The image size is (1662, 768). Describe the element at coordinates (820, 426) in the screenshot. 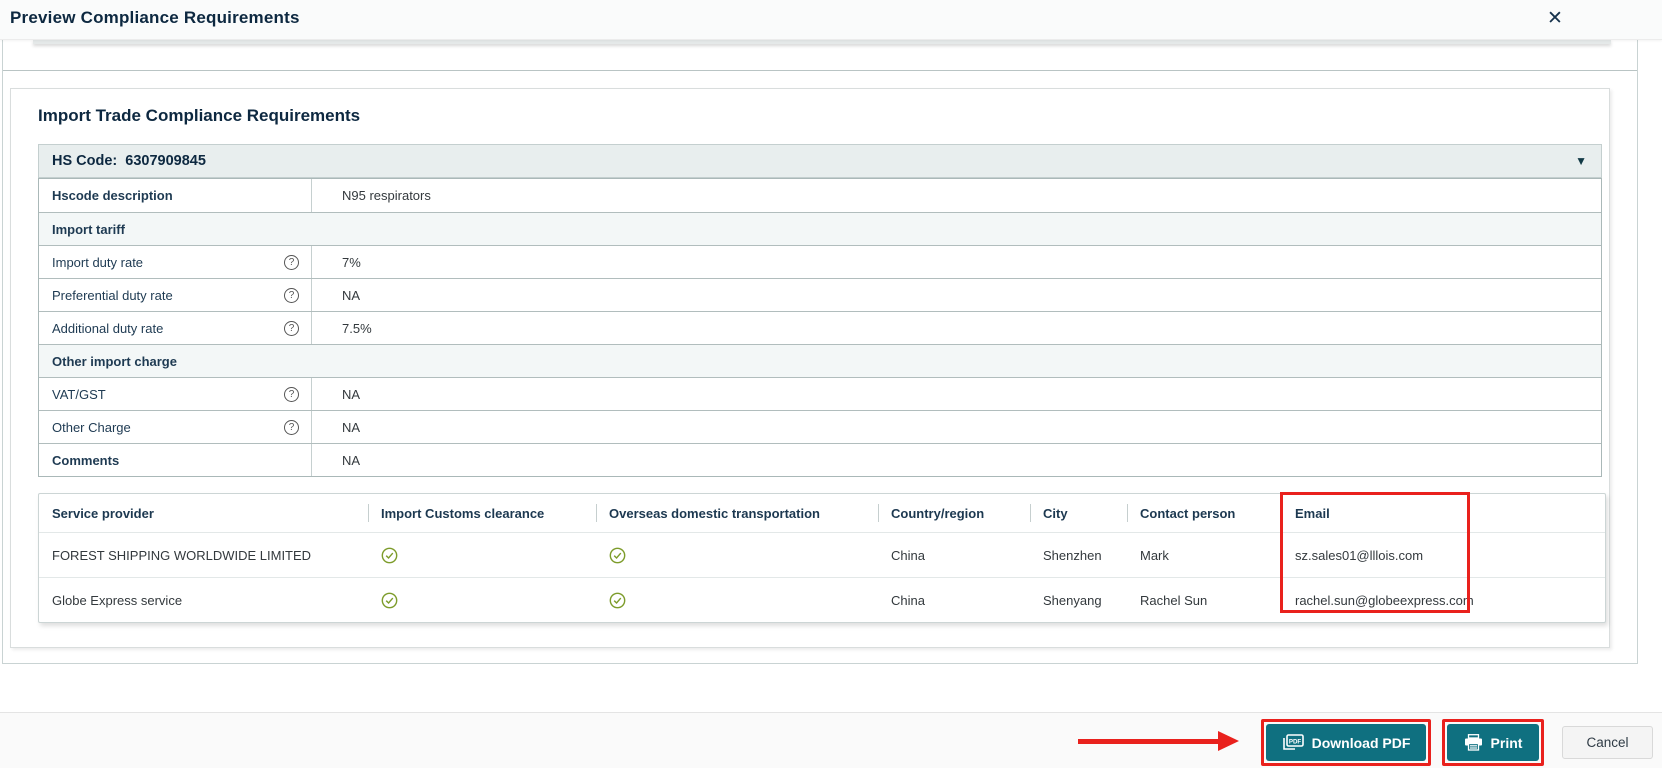

I see `table-row: Other Charge? NA` at that location.